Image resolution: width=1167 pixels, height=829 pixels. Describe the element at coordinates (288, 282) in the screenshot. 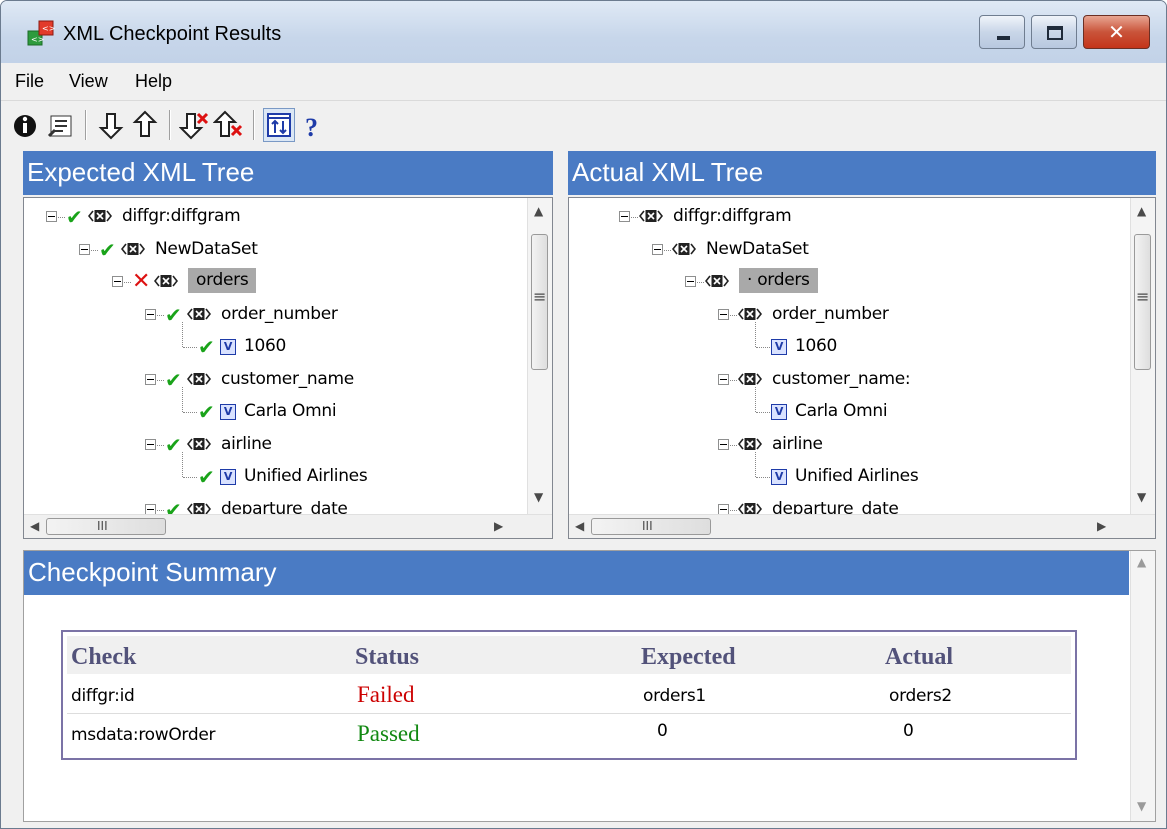

I see `tree-element-node: ✕ orders` at that location.